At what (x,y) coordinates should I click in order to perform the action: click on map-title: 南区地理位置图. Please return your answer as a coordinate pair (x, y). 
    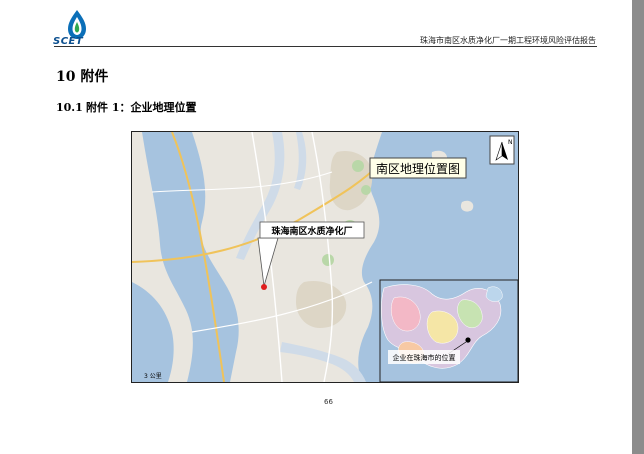
    Looking at the image, I should click on (418, 168).